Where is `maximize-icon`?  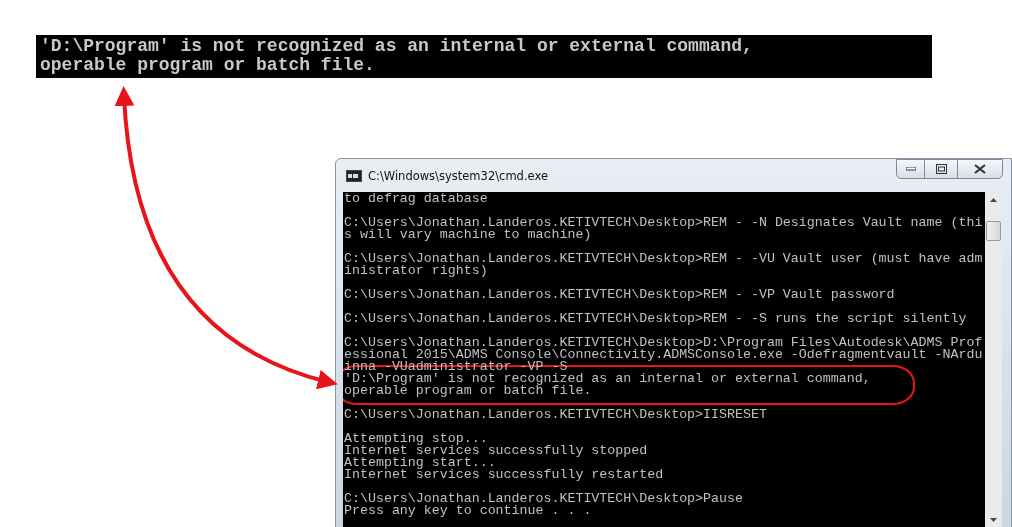 maximize-icon is located at coordinates (941, 169).